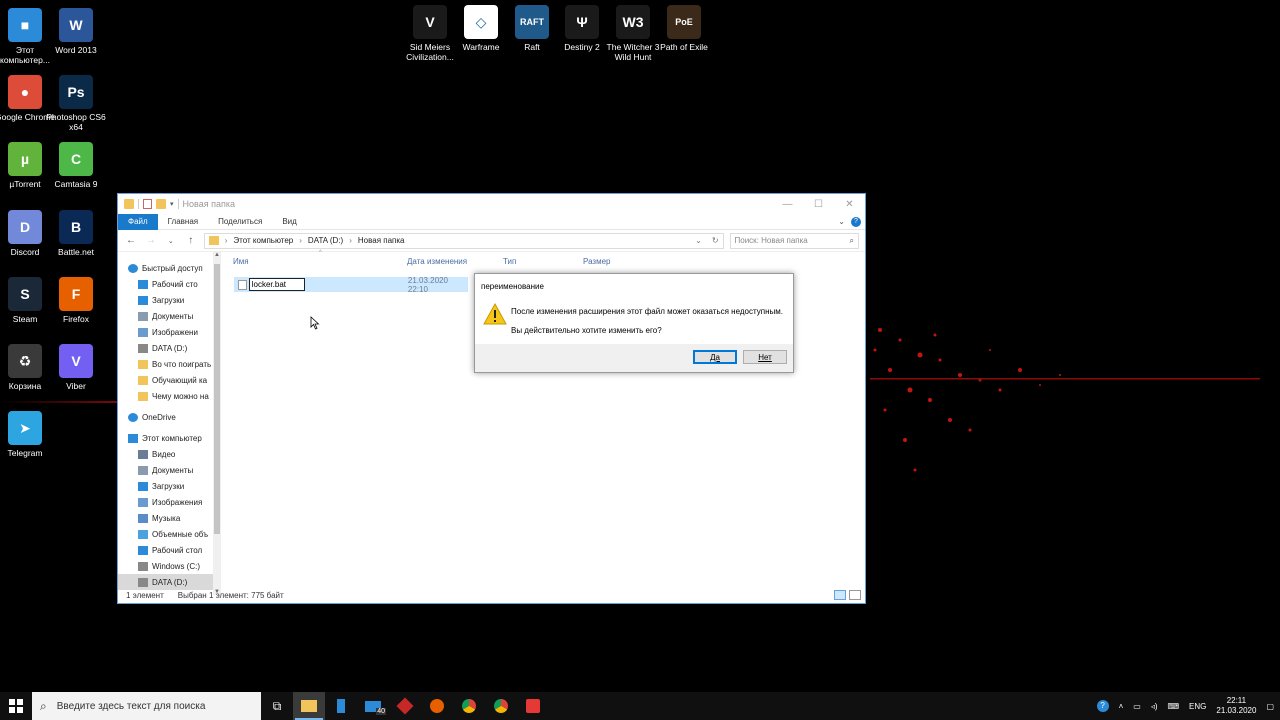 Image resolution: width=1280 pixels, height=720 pixels. I want to click on desktop-icon: F Firefox, so click(76, 300).